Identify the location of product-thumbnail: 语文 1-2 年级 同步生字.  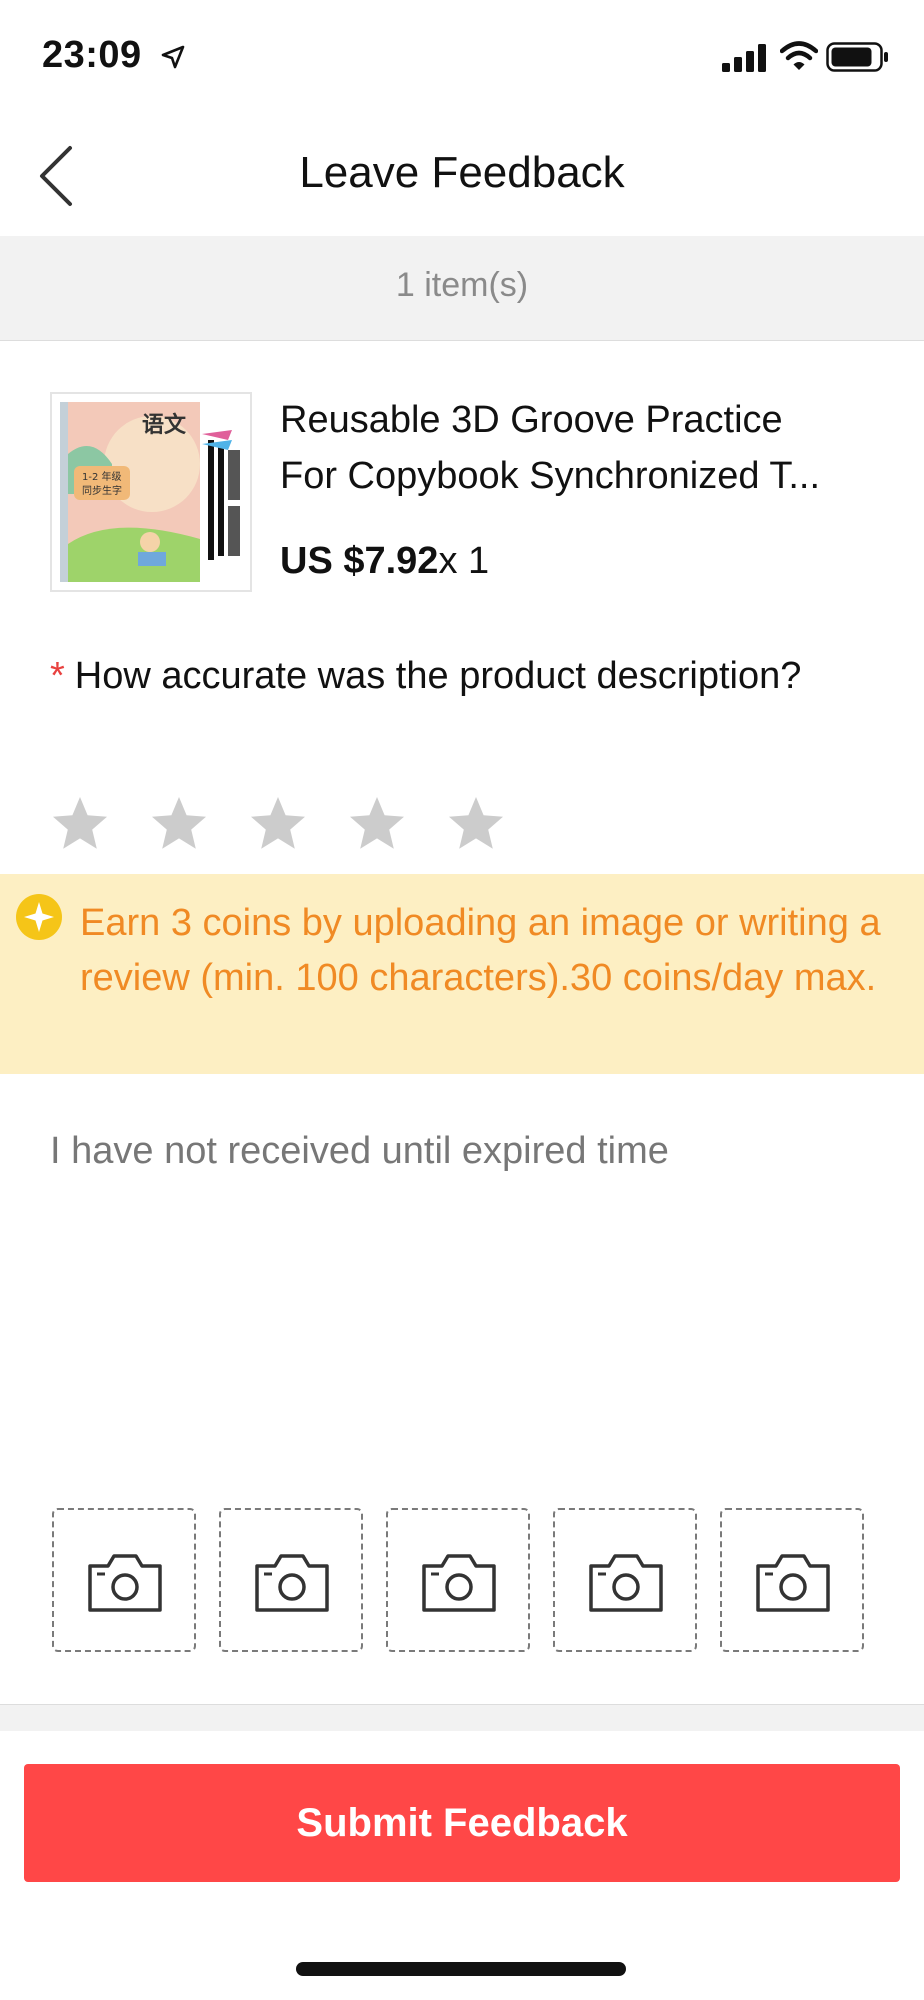
(151, 492).